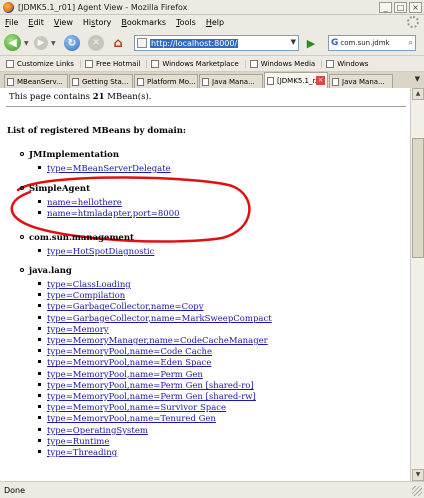 The width and height of the screenshot is (424, 498). I want to click on back-button: ◀, so click(12, 42).